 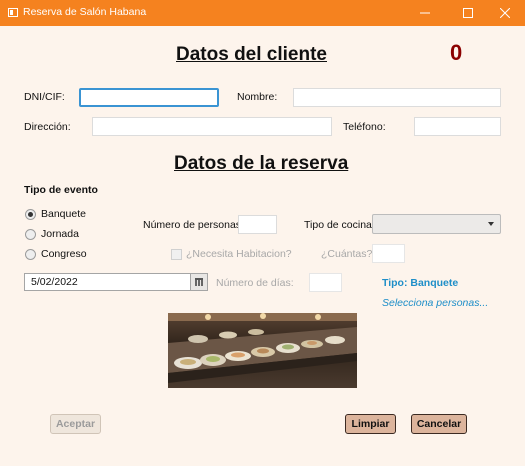 I want to click on habitacion-label: ¿Necesita Habitacion?, so click(x=239, y=254).